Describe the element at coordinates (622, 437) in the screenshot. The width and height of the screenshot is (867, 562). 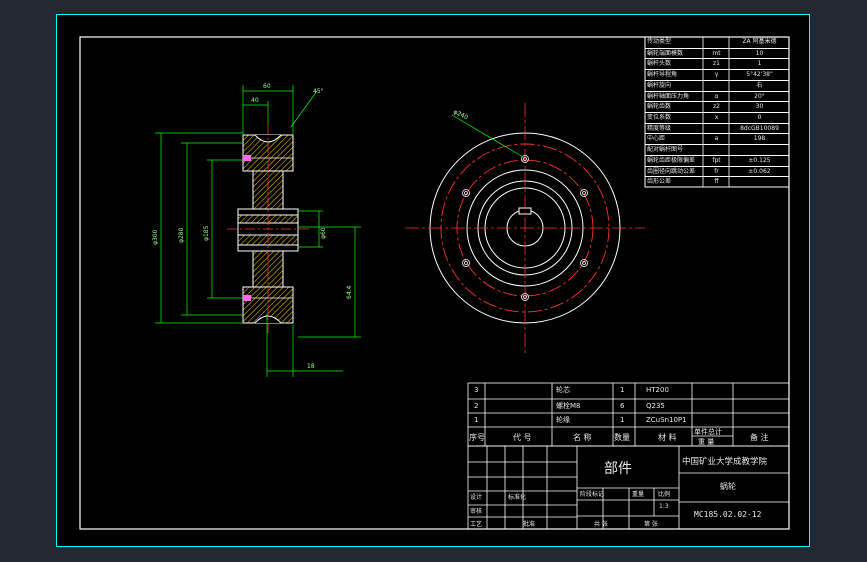
I see `hdr-quantity: 数量` at that location.